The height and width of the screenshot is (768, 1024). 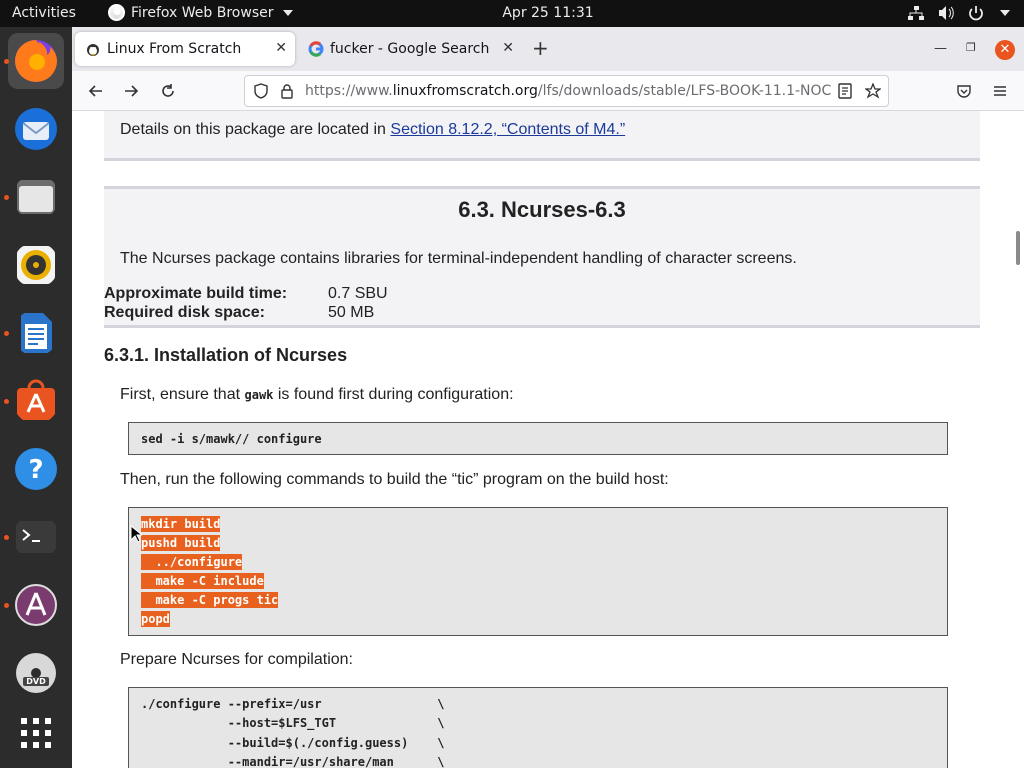 I want to click on app-center-icon, so click(x=36, y=605).